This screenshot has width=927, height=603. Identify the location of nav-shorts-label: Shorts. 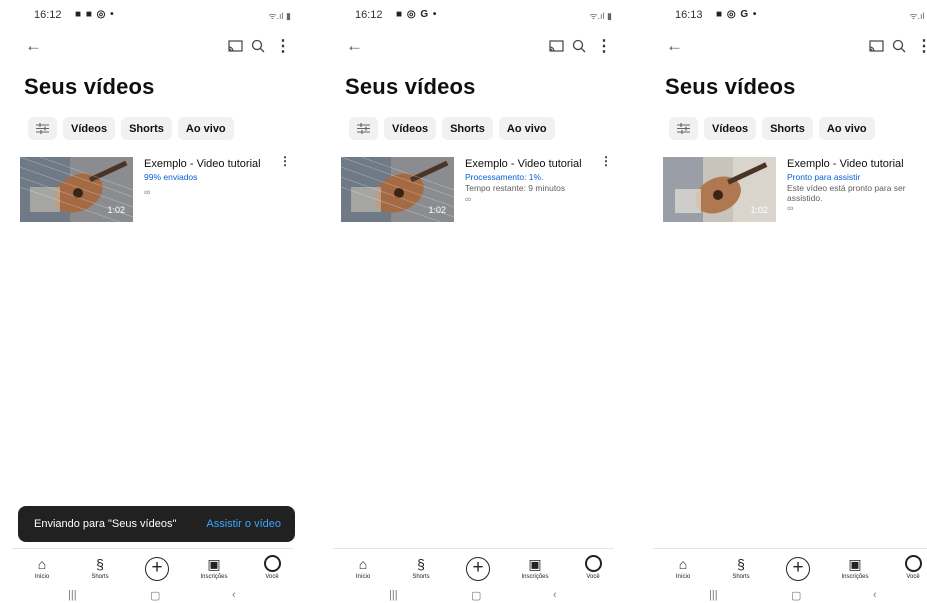
(100, 577).